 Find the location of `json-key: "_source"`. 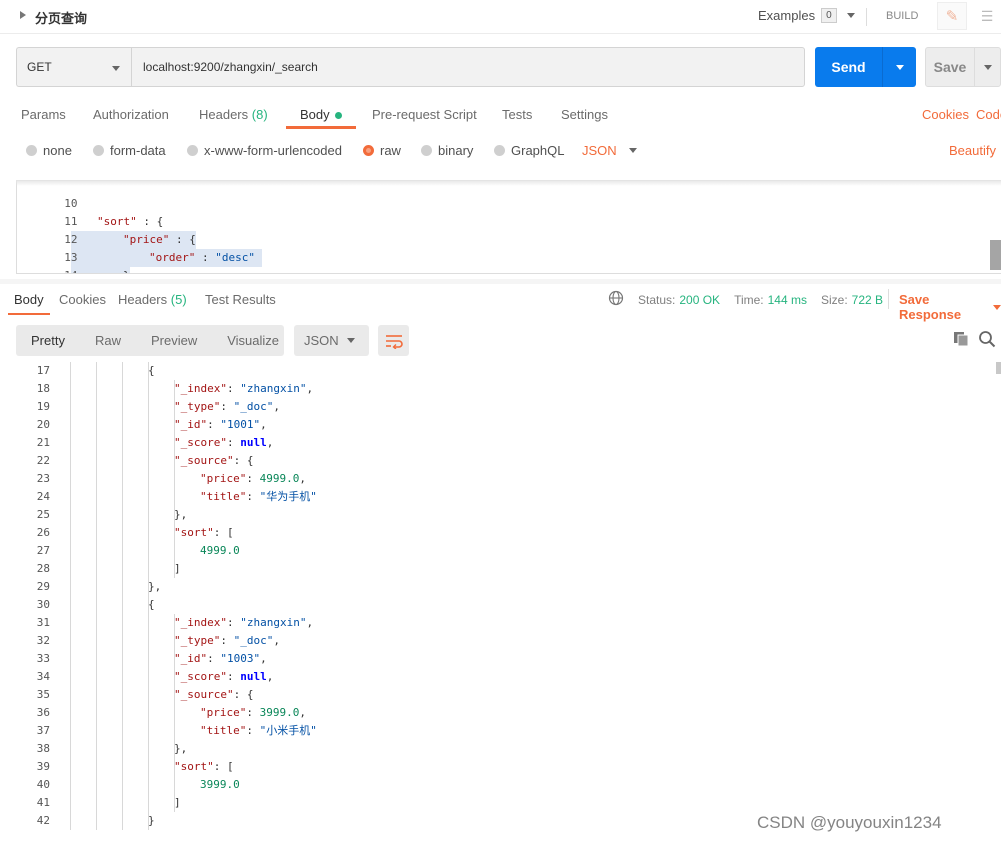

json-key: "_source" is located at coordinates (204, 694).